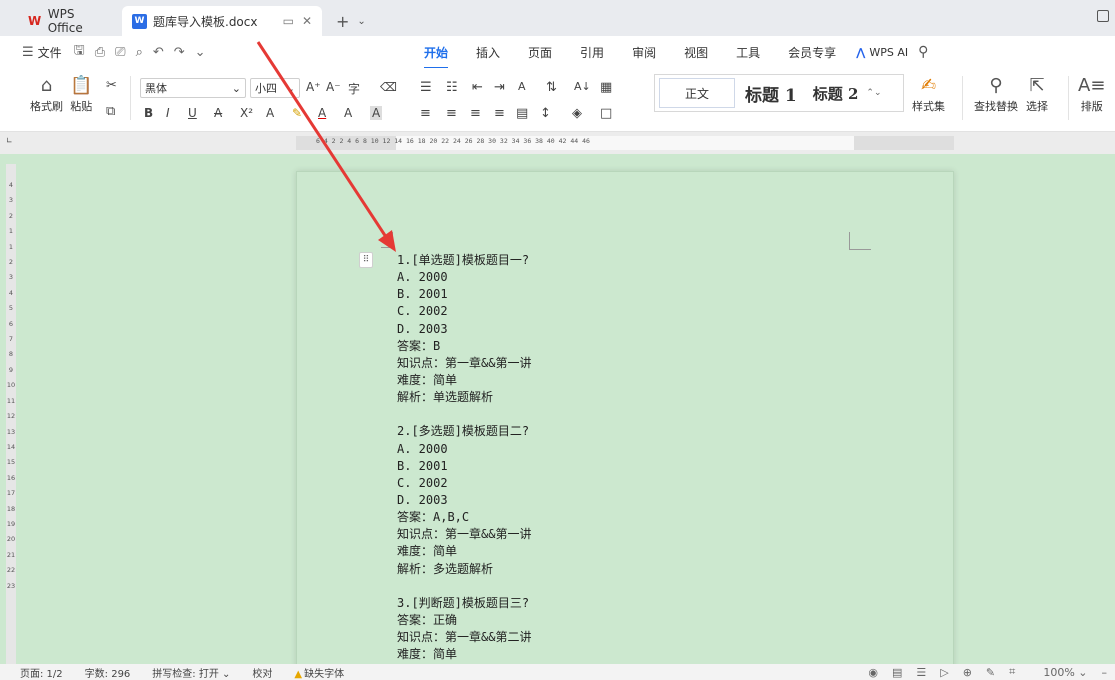 The height and width of the screenshot is (680, 1115). I want to click on align-left-icon: ≡, so click(425, 113).